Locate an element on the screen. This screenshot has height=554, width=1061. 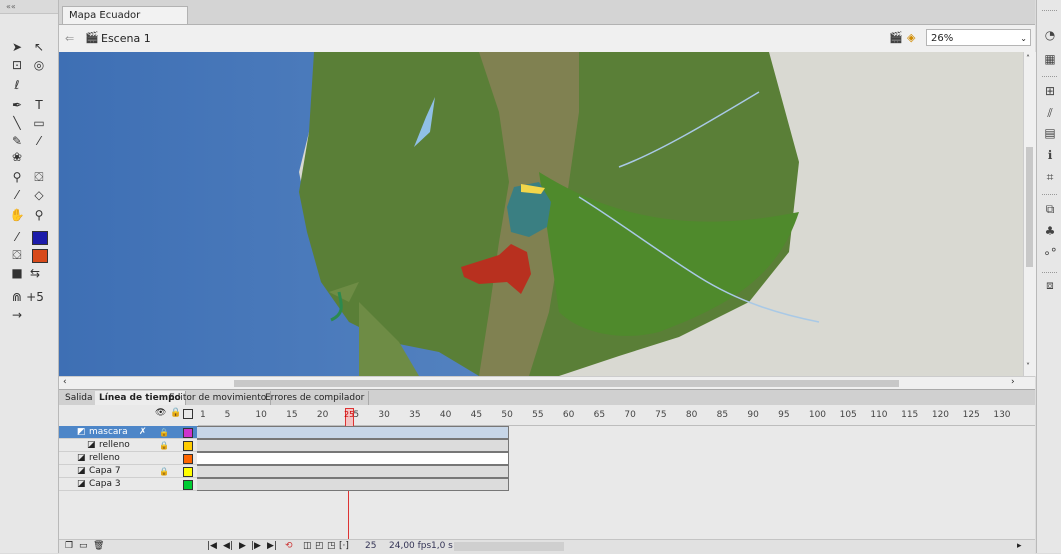
new-folder-icon: ▭ is located at coordinates (83, 546).